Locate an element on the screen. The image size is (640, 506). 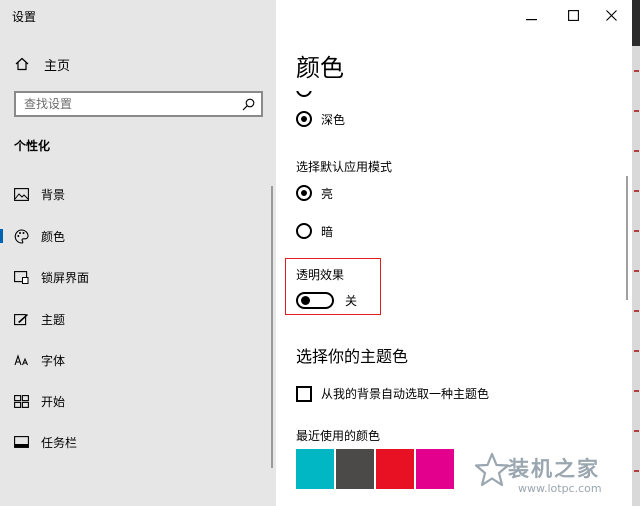
content-scrollbar is located at coordinates (627, 238).